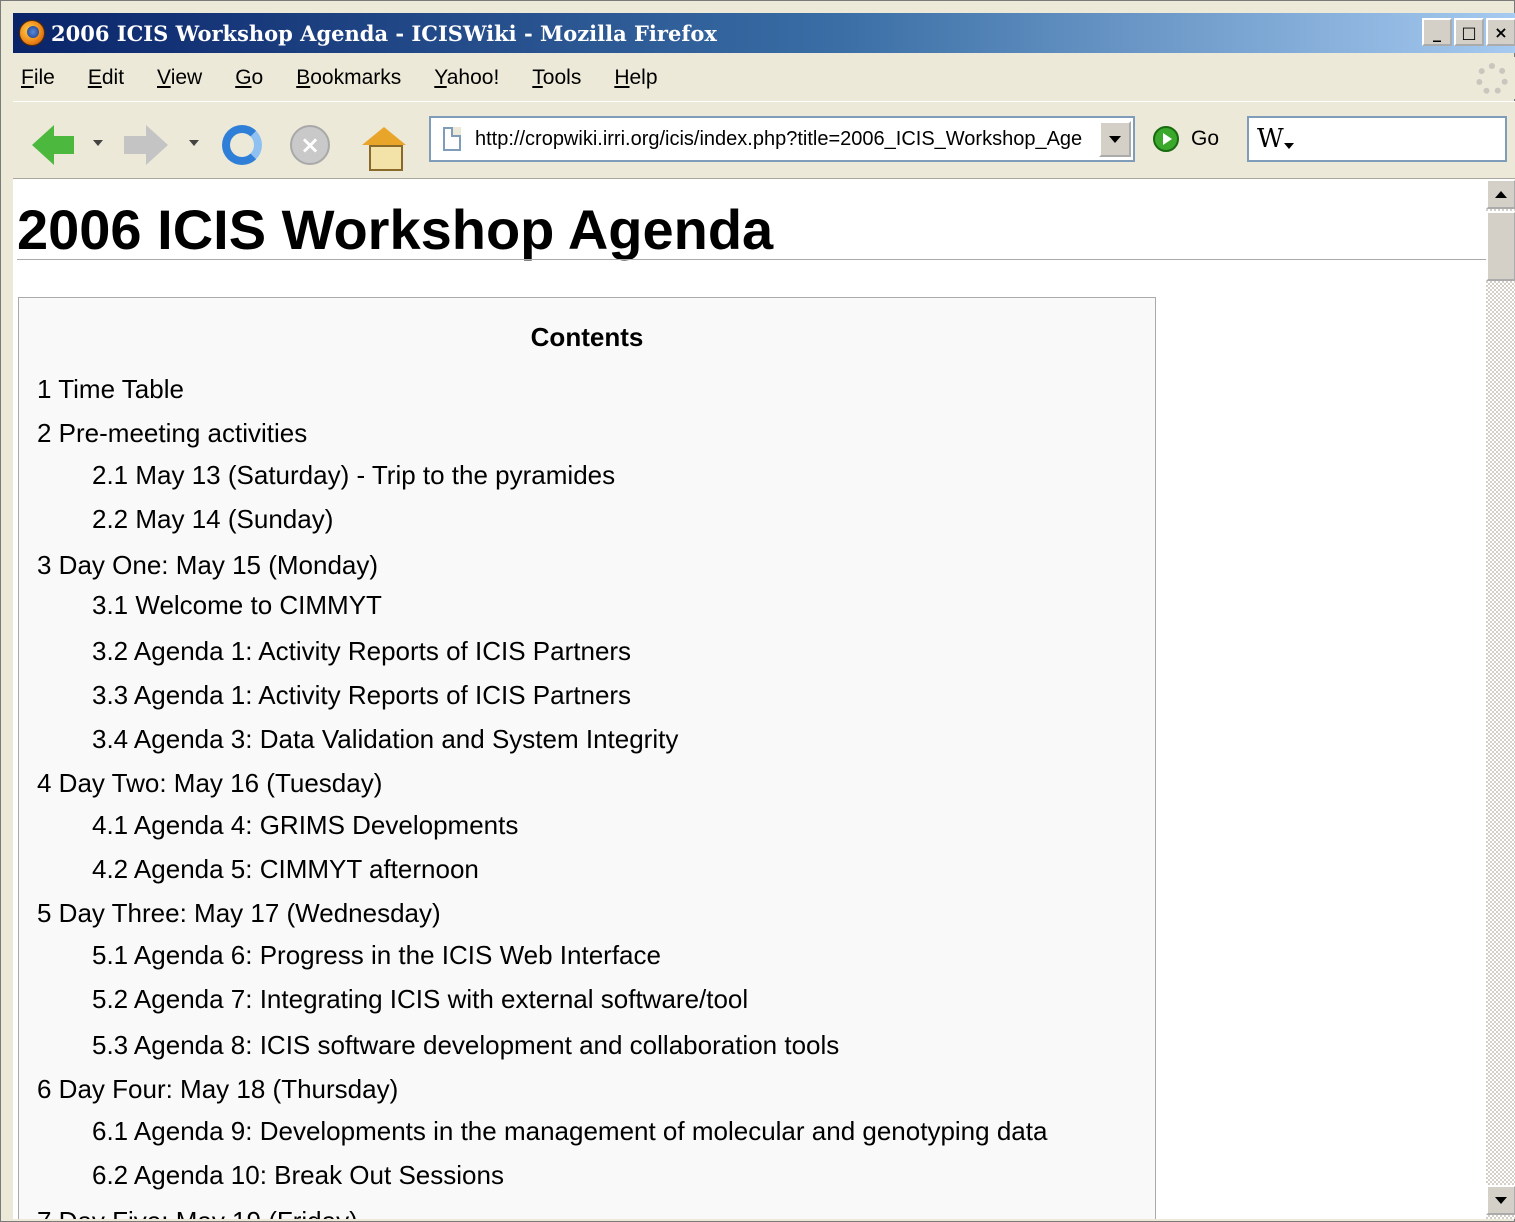 Image resolution: width=1515 pixels, height=1222 pixels. Describe the element at coordinates (1437, 32) in the screenshot. I see `minimize-button: _` at that location.